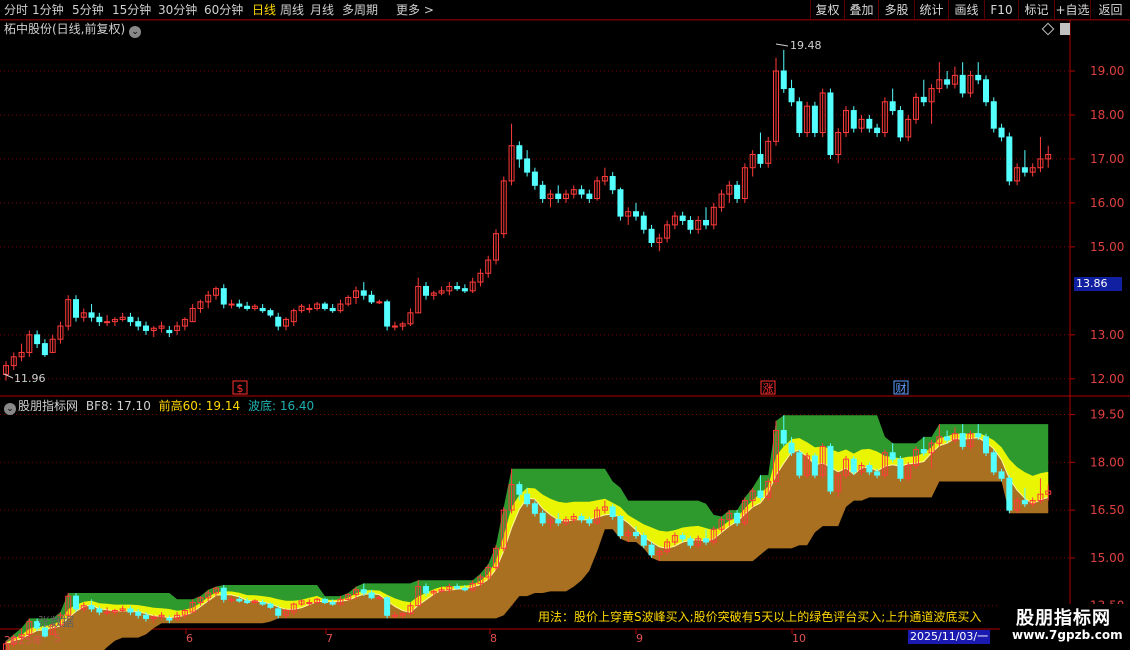 Image resolution: width=1130 pixels, height=650 pixels. What do you see at coordinates (281, 406) in the screenshot?
I see `bottom-value: 波底: 16.40` at bounding box center [281, 406].